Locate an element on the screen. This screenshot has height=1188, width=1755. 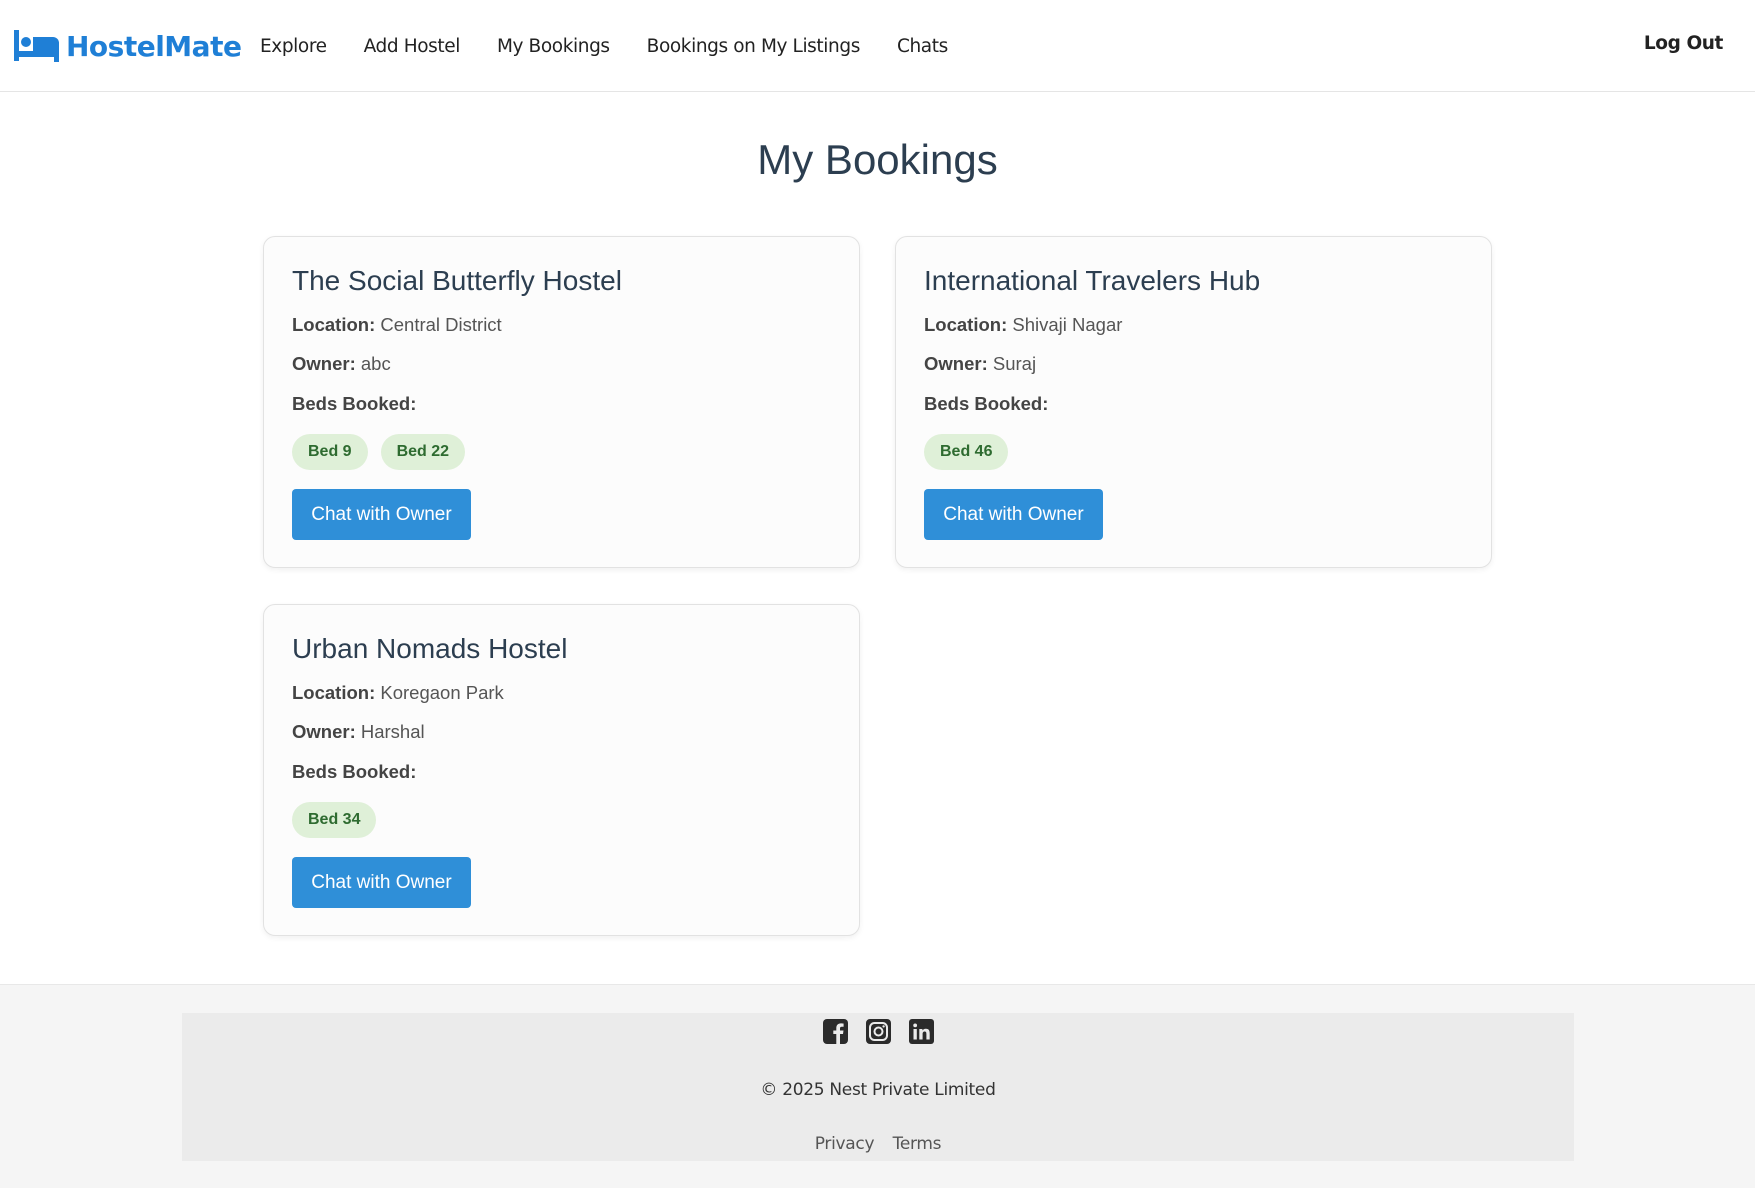
nav-add-hostel: Add Hostel is located at coordinates (412, 46).